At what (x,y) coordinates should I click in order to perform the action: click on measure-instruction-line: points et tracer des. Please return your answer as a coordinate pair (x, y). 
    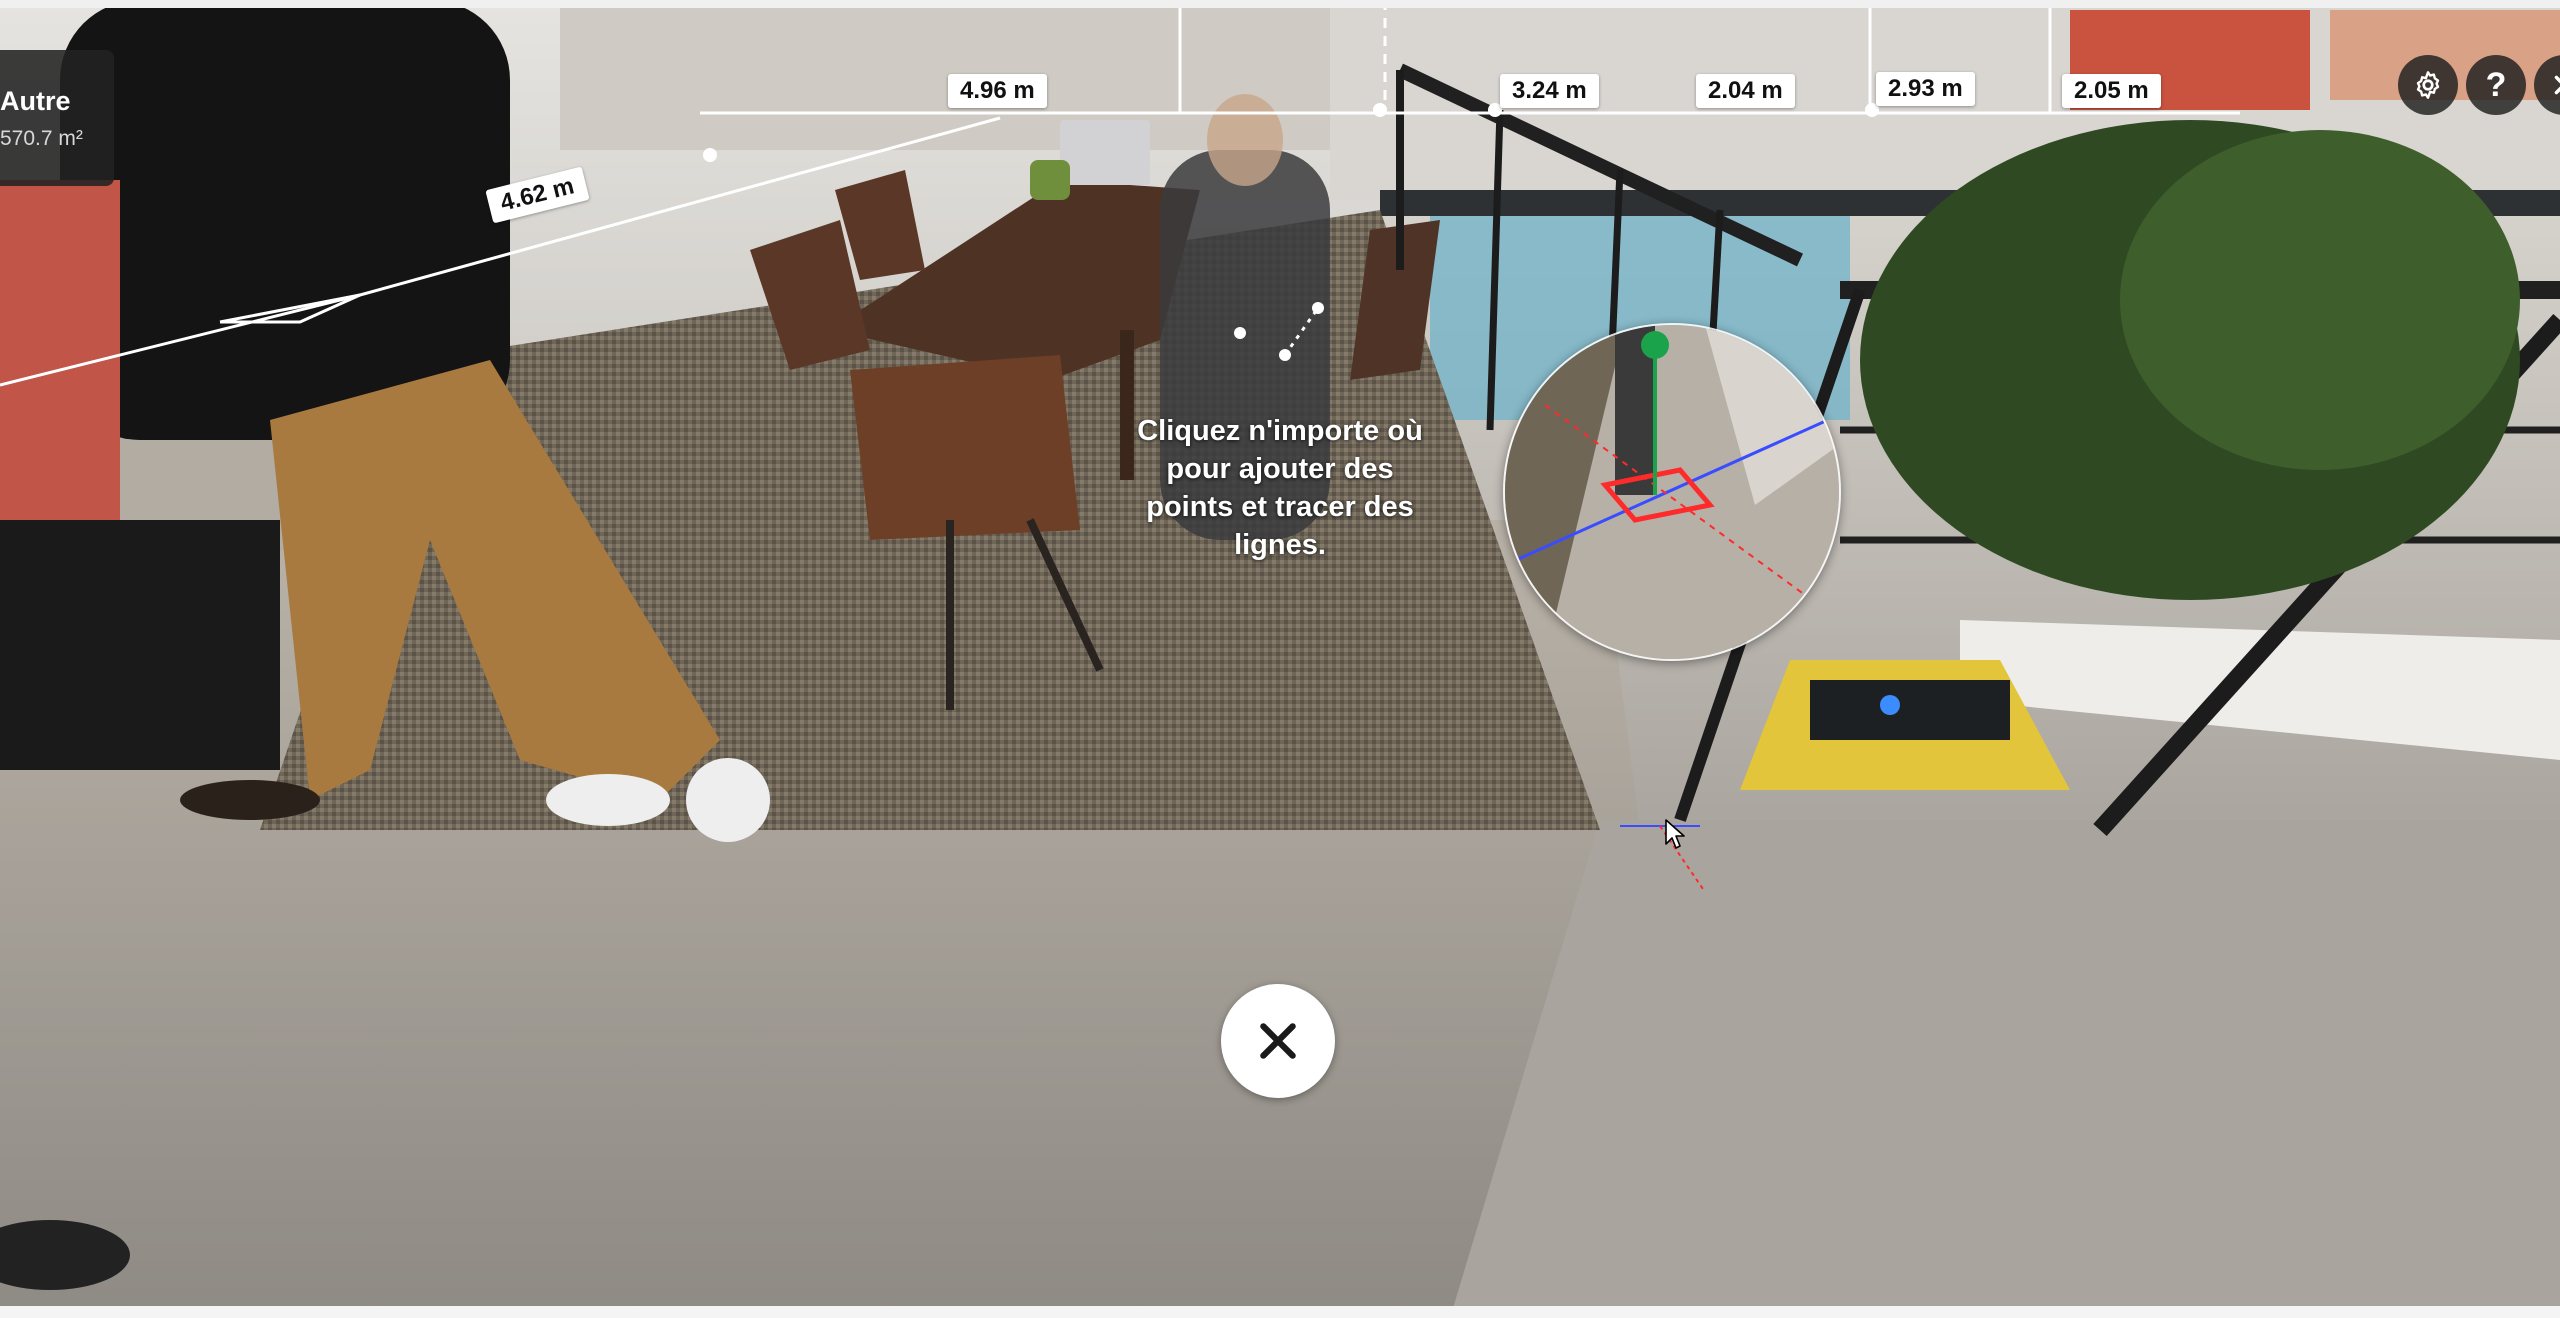
    Looking at the image, I should click on (1280, 507).